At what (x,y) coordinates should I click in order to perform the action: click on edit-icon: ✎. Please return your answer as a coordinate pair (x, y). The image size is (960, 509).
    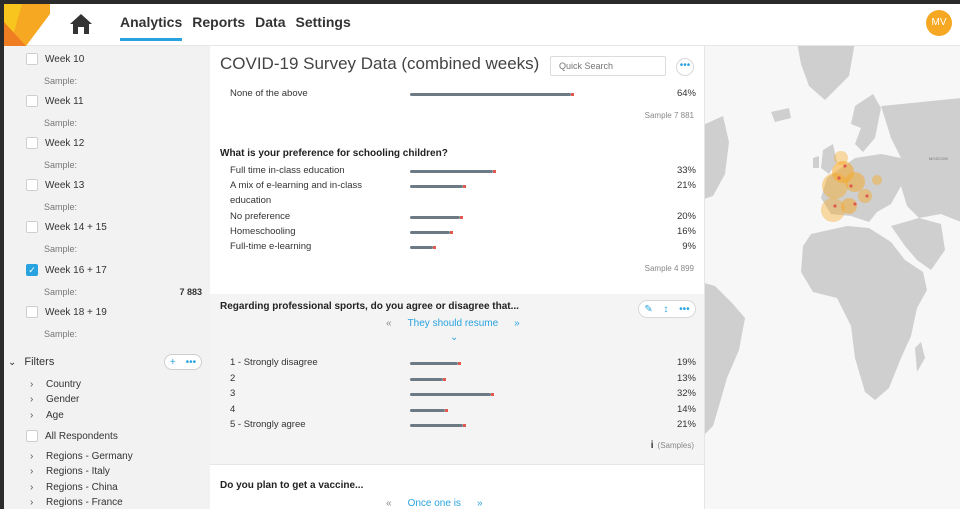
    Looking at the image, I should click on (648, 309).